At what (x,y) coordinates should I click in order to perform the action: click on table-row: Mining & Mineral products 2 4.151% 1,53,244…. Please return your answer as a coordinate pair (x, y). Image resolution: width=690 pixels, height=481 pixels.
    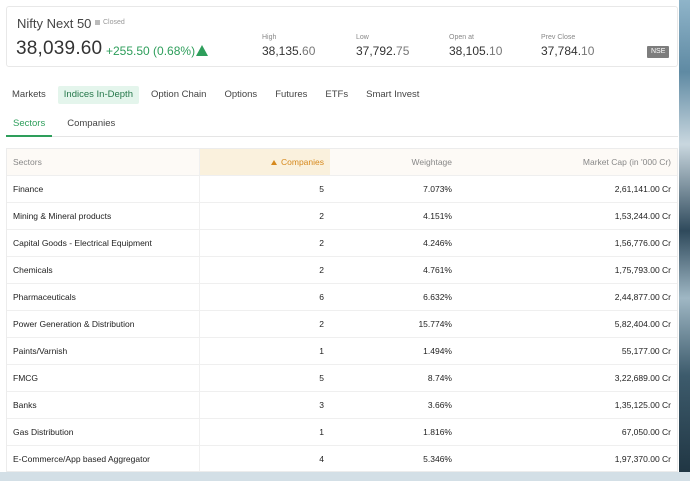
    Looking at the image, I should click on (342, 216).